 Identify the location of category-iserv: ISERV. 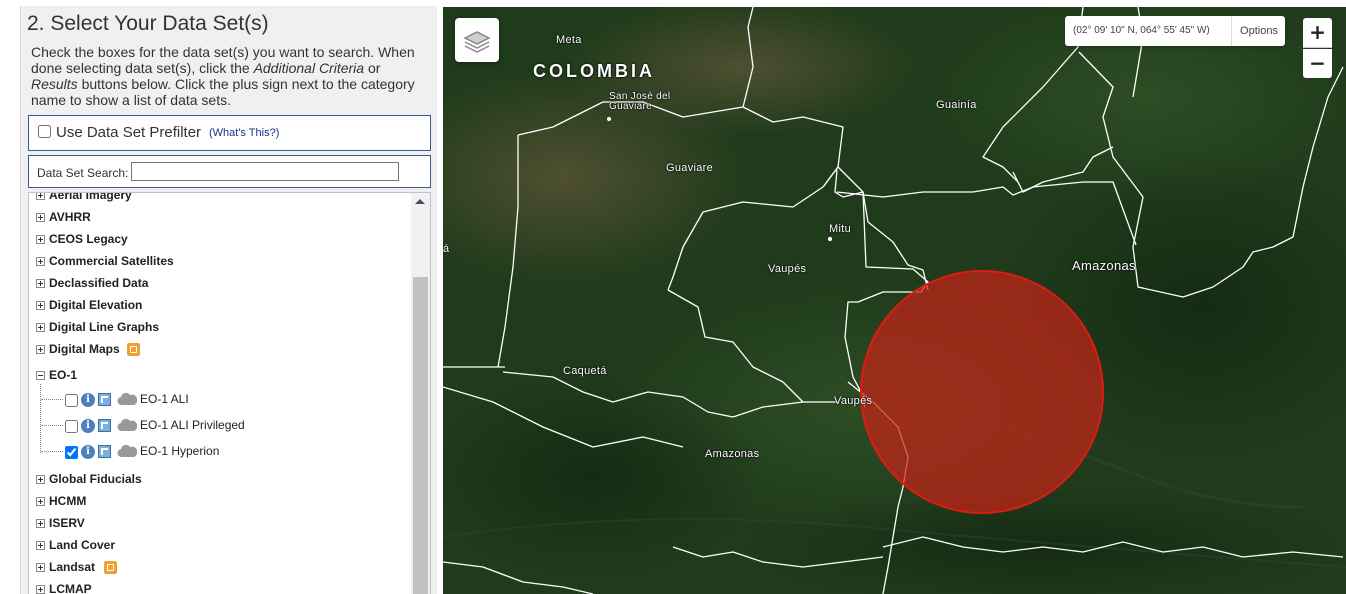
(219, 525).